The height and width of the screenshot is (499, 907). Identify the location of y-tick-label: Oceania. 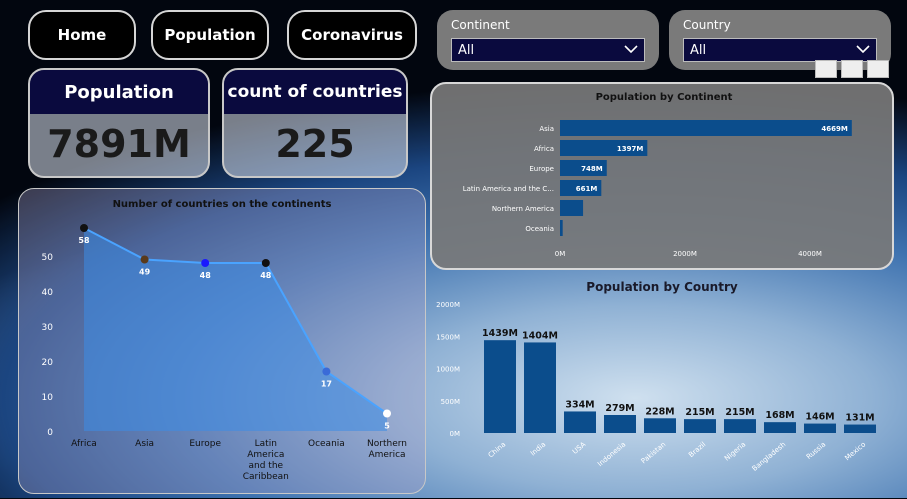
(539, 229).